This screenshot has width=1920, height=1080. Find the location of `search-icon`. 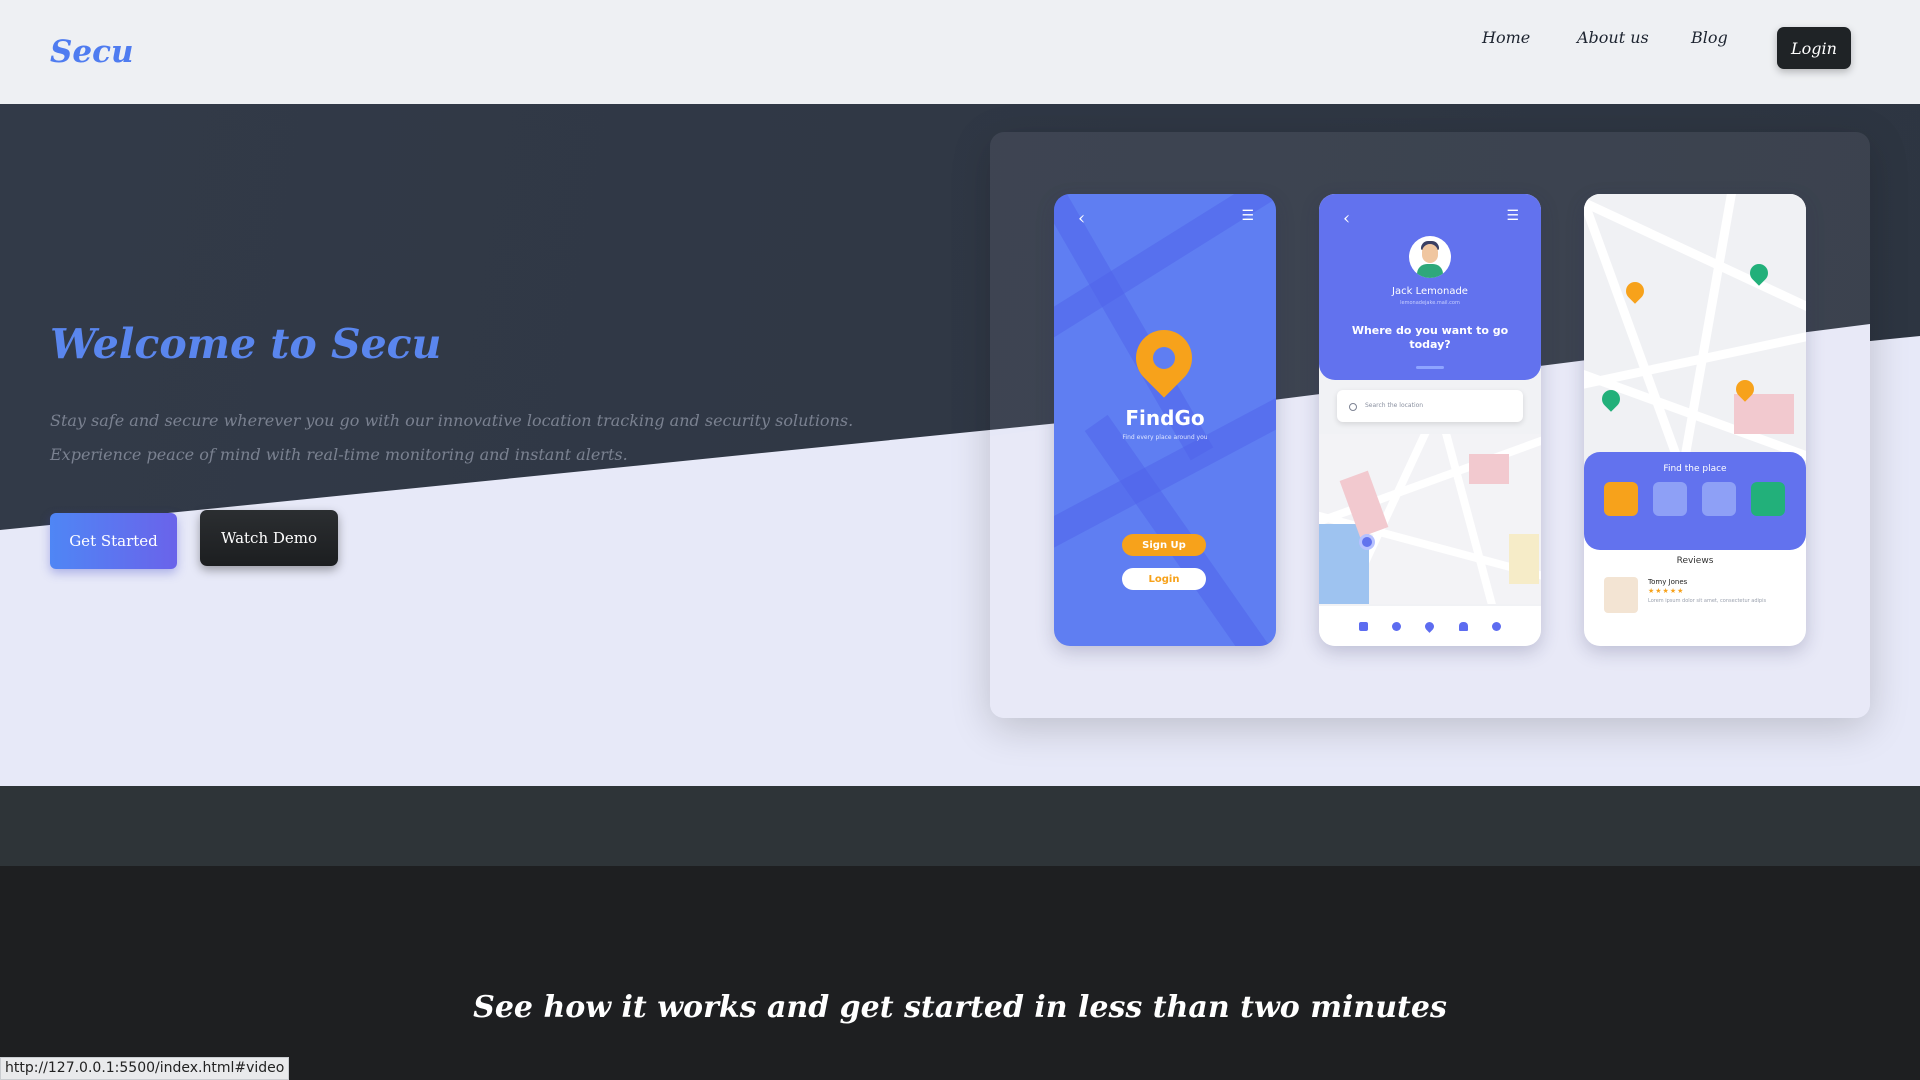

search-icon is located at coordinates (1353, 407).